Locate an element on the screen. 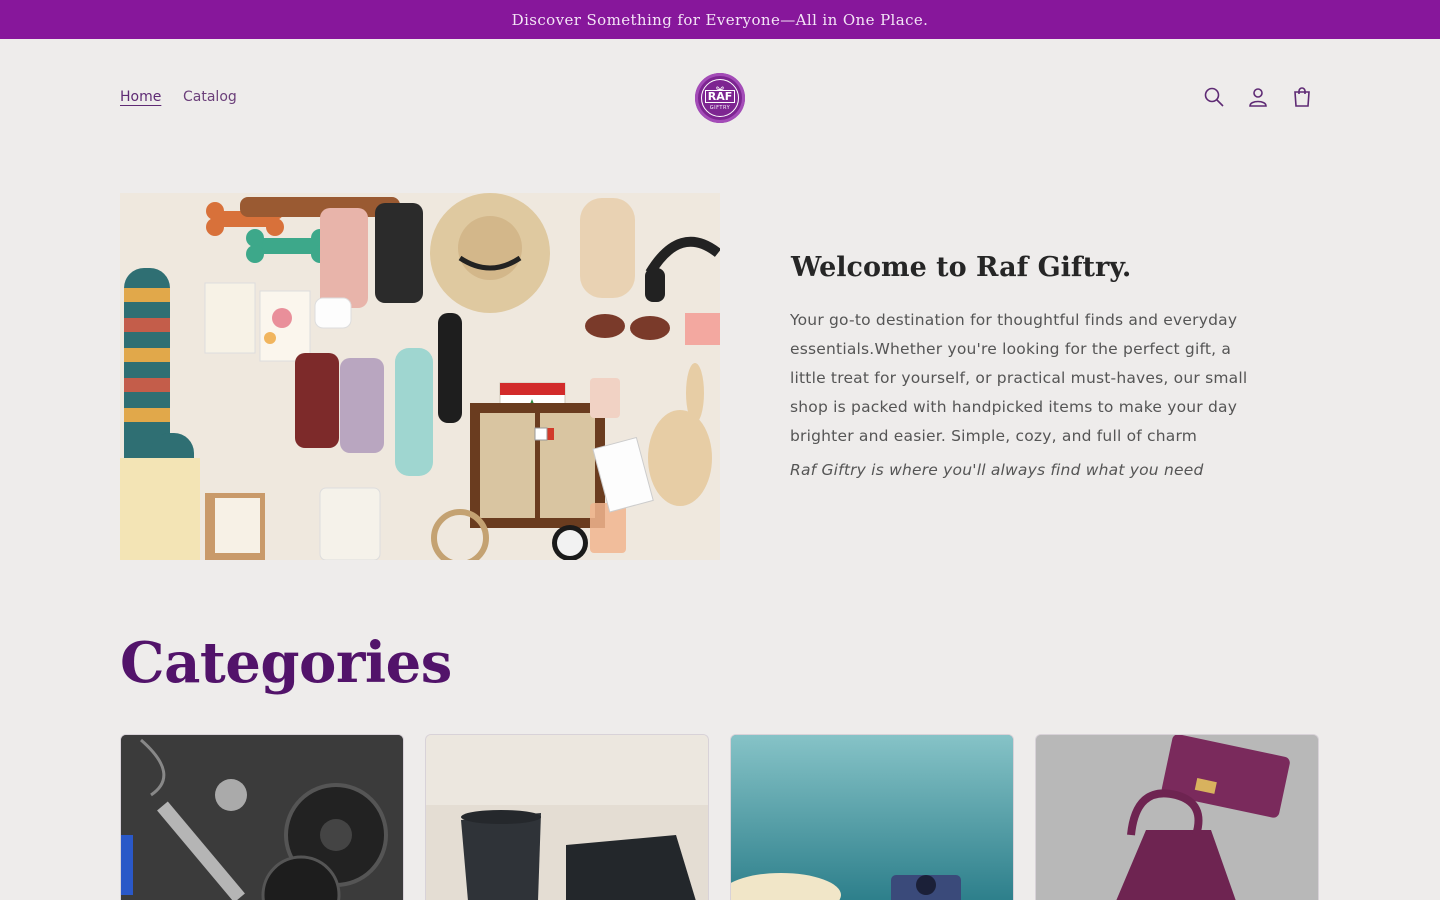 The image size is (1440, 900). nav-catalog-link: Catalog is located at coordinates (210, 97).